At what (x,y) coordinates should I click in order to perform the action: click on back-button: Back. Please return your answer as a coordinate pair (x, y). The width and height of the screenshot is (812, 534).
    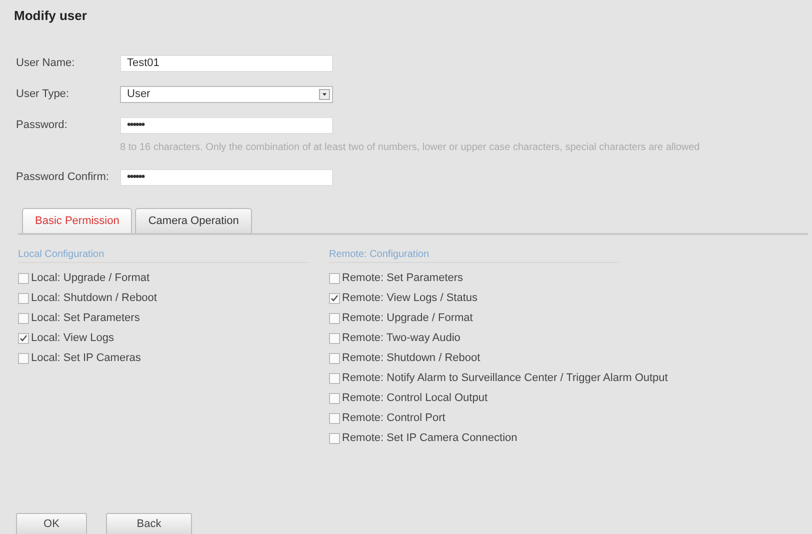
    Looking at the image, I should click on (149, 523).